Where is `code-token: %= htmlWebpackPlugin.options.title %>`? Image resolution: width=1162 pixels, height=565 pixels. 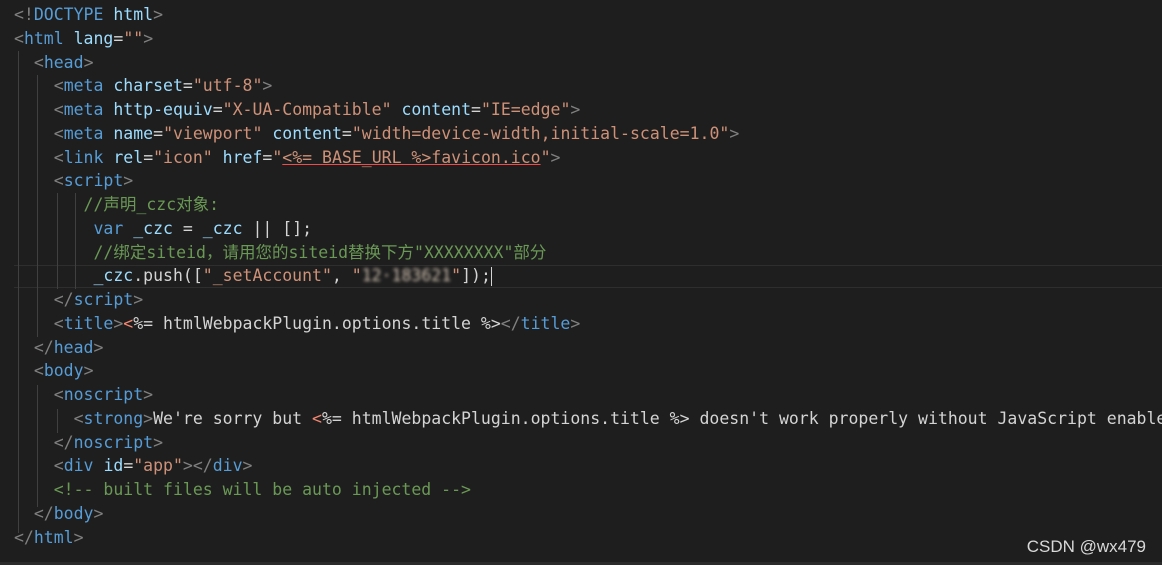
code-token: %= htmlWebpackPlugin.options.title %> is located at coordinates (317, 323).